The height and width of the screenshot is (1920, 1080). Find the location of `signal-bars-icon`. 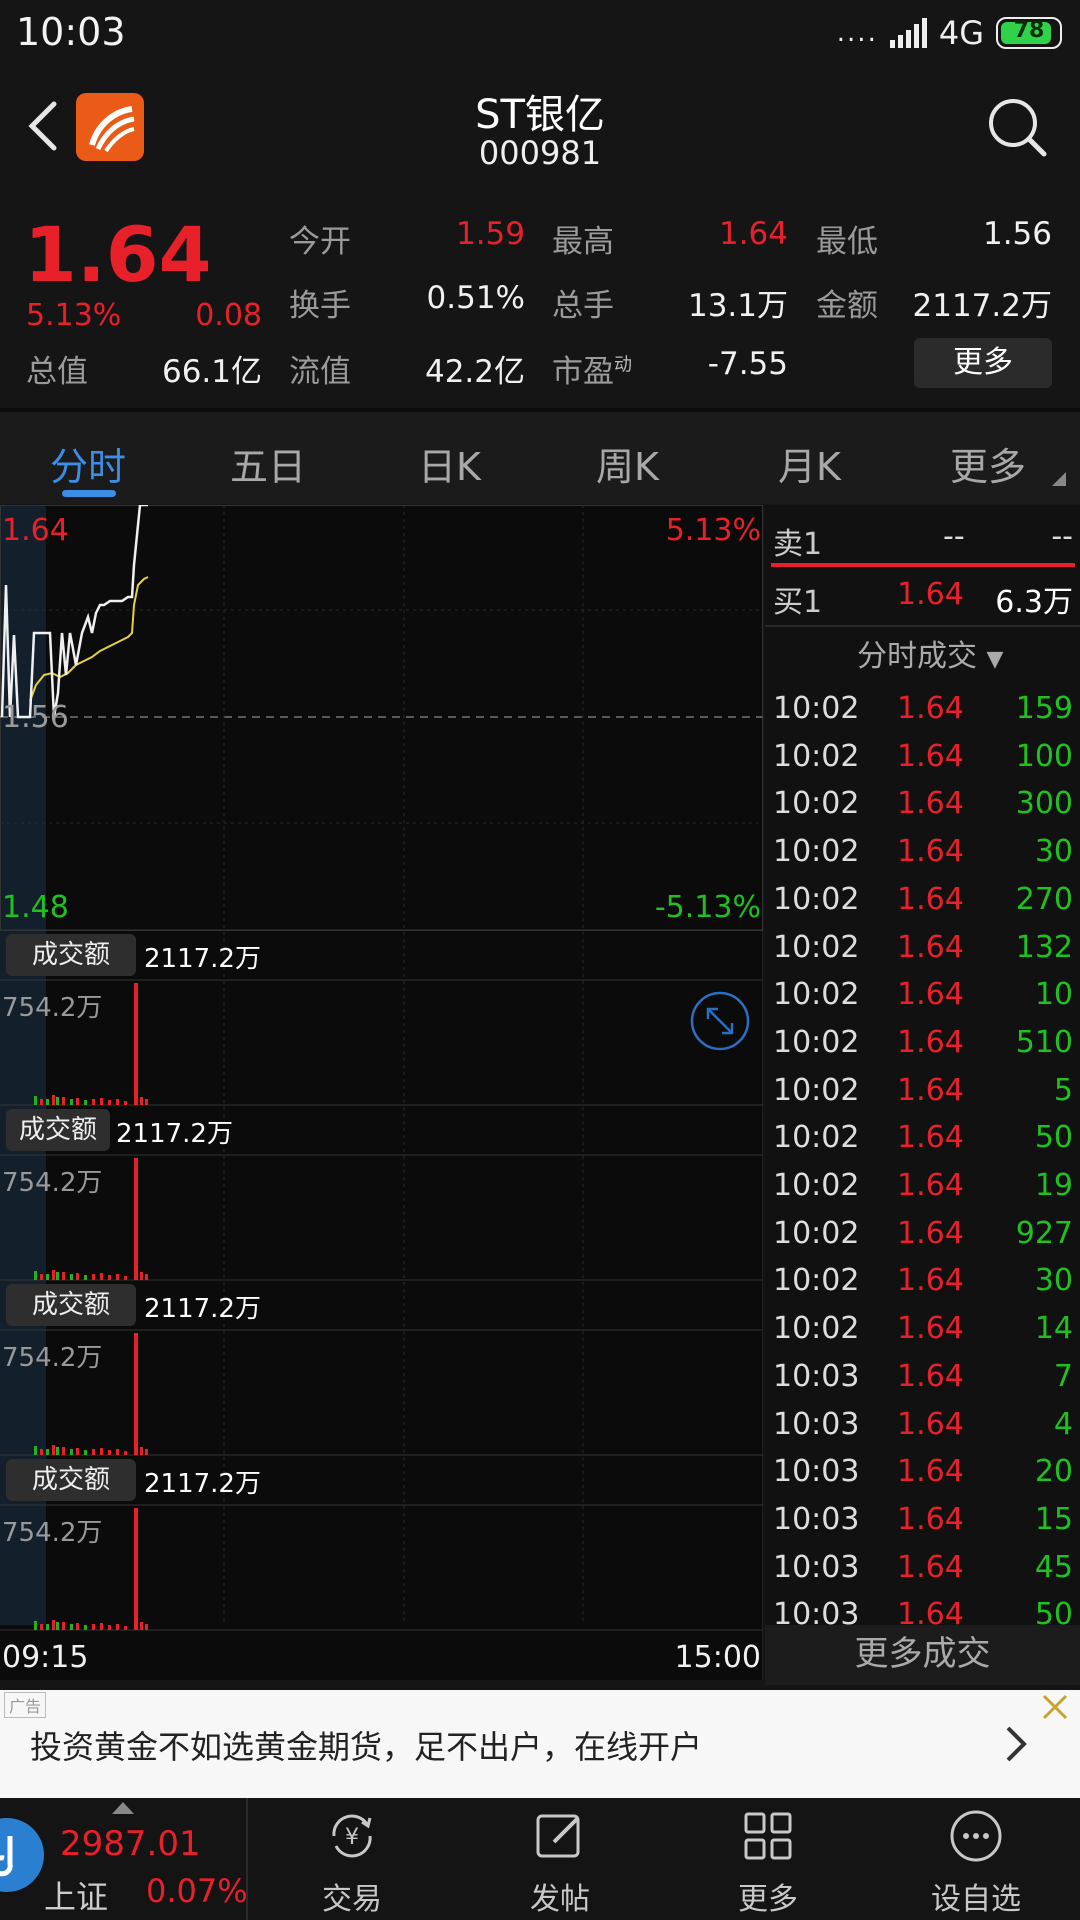

signal-bars-icon is located at coordinates (908, 33).